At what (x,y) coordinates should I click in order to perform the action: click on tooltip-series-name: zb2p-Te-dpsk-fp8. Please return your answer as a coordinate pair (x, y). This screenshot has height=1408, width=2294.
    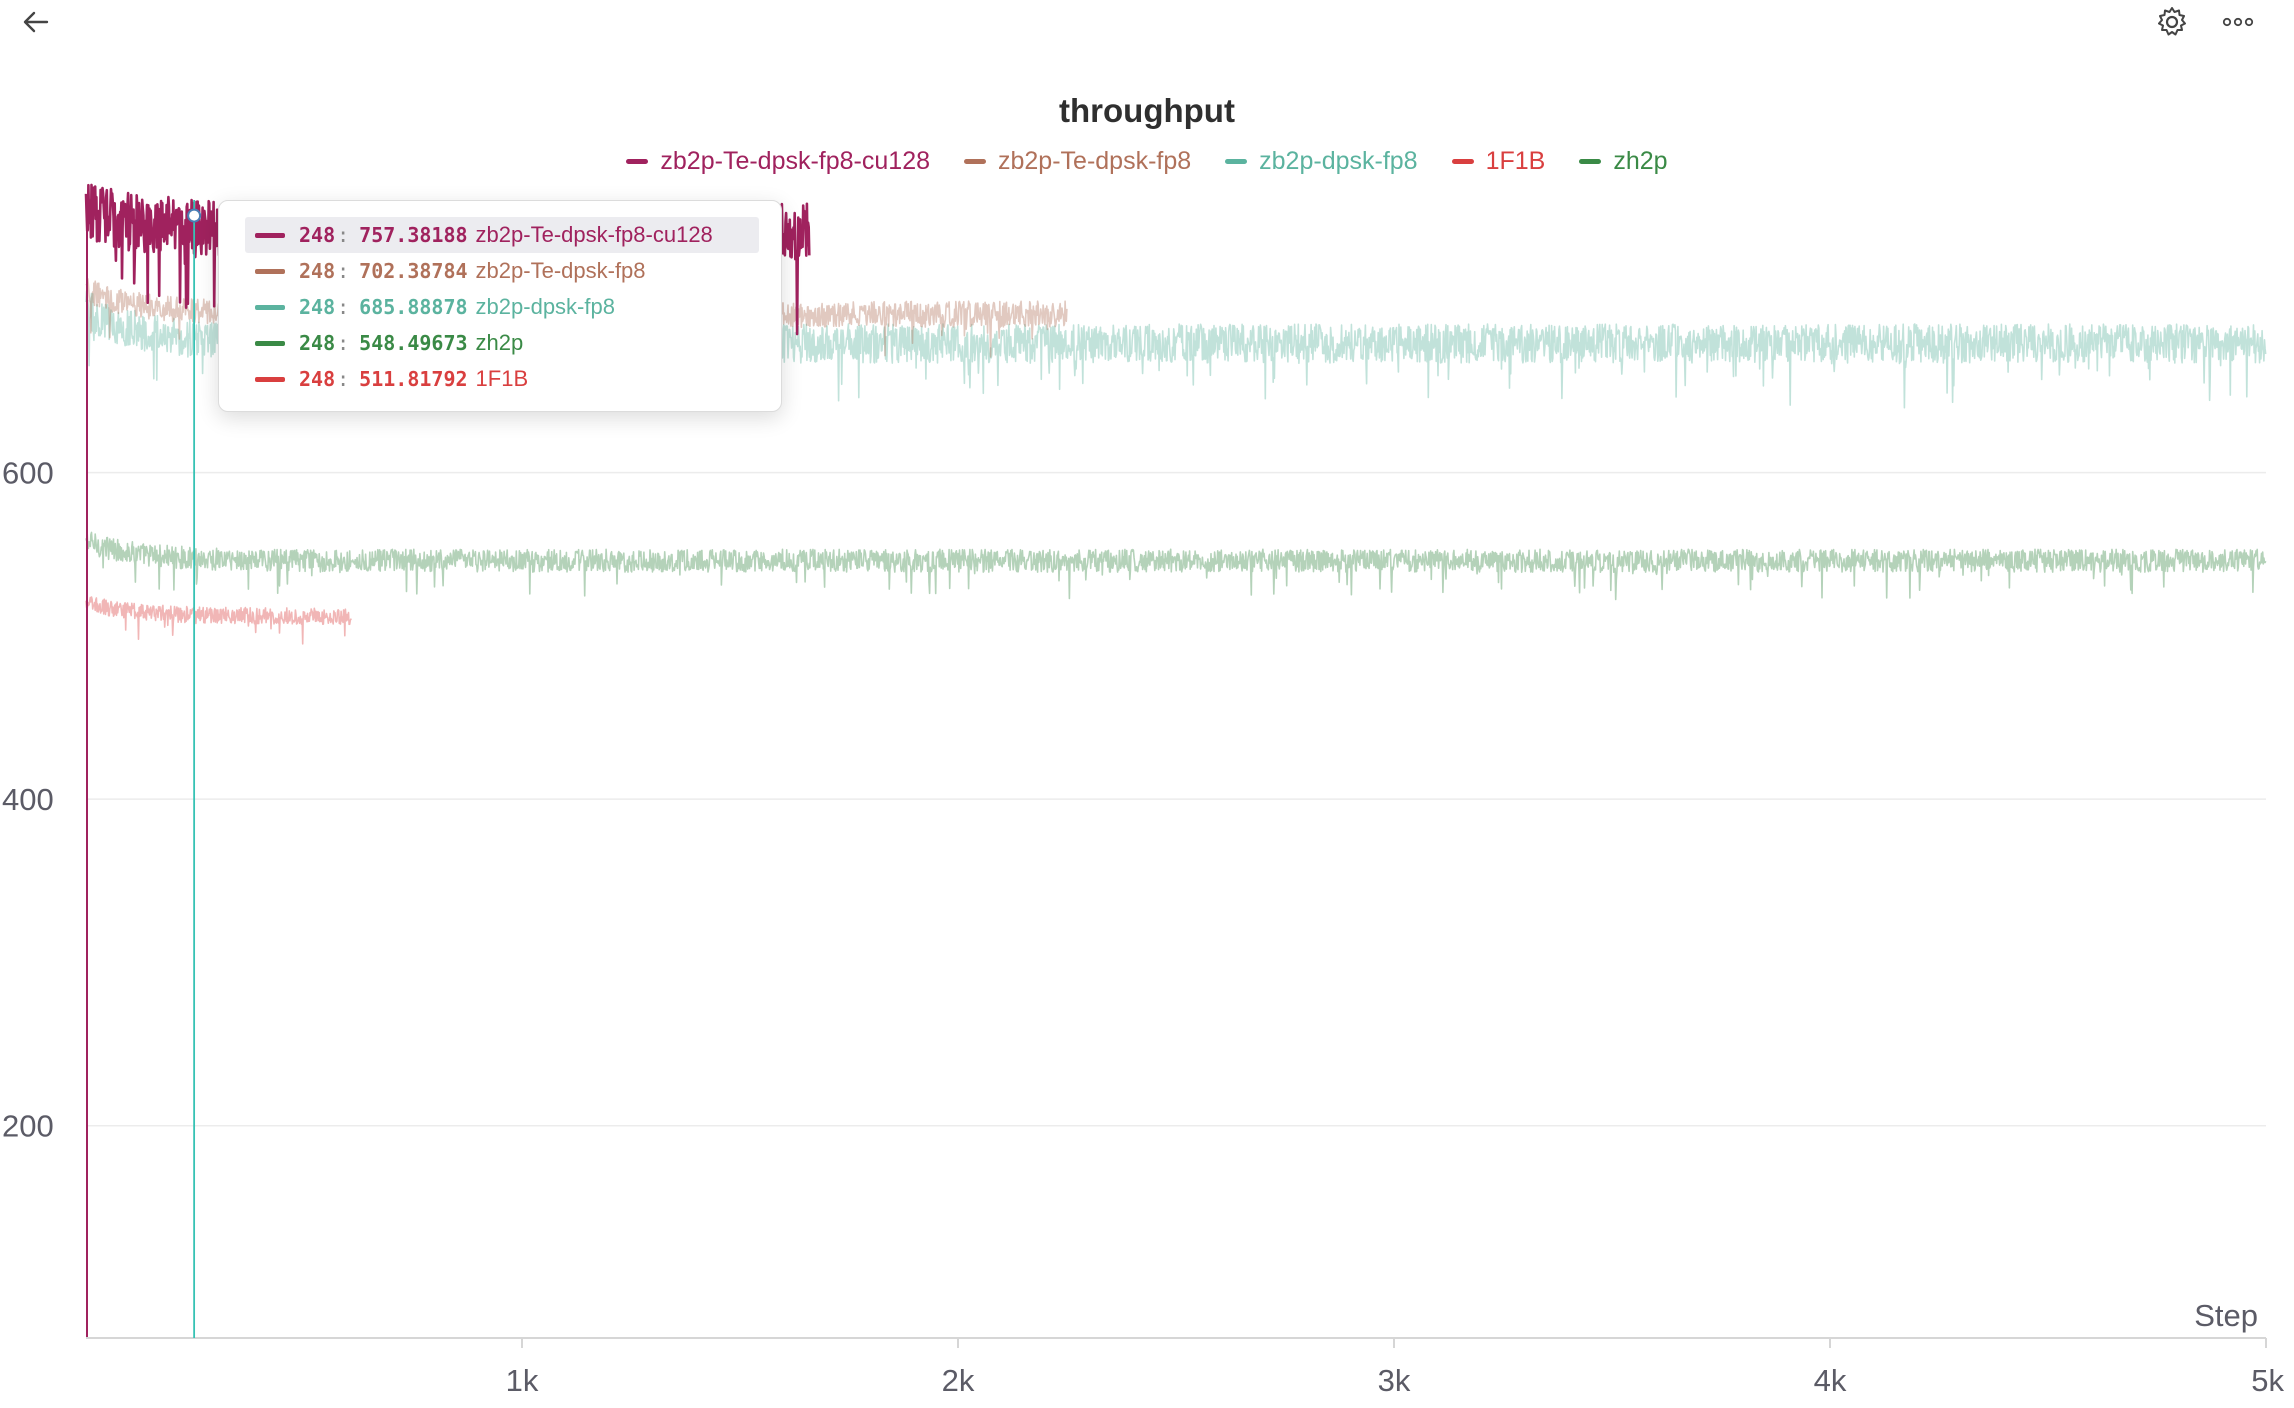
    Looking at the image, I should click on (560, 270).